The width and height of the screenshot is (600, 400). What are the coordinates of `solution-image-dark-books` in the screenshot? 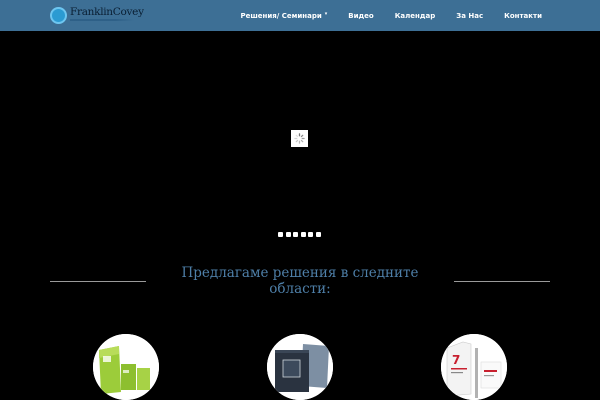 It's located at (300, 367).